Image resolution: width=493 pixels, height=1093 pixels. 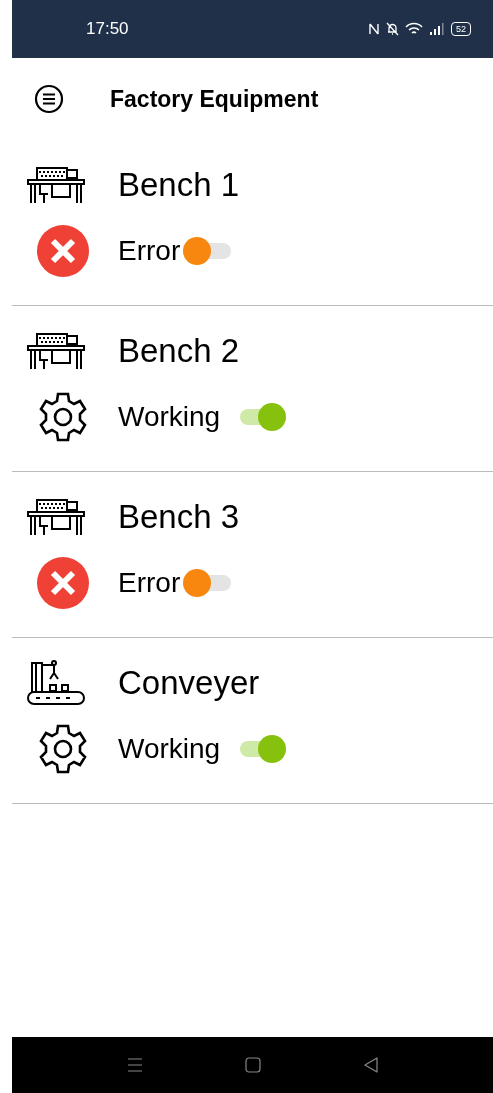 What do you see at coordinates (107, 29) in the screenshot?
I see `clock: 17:50` at bounding box center [107, 29].